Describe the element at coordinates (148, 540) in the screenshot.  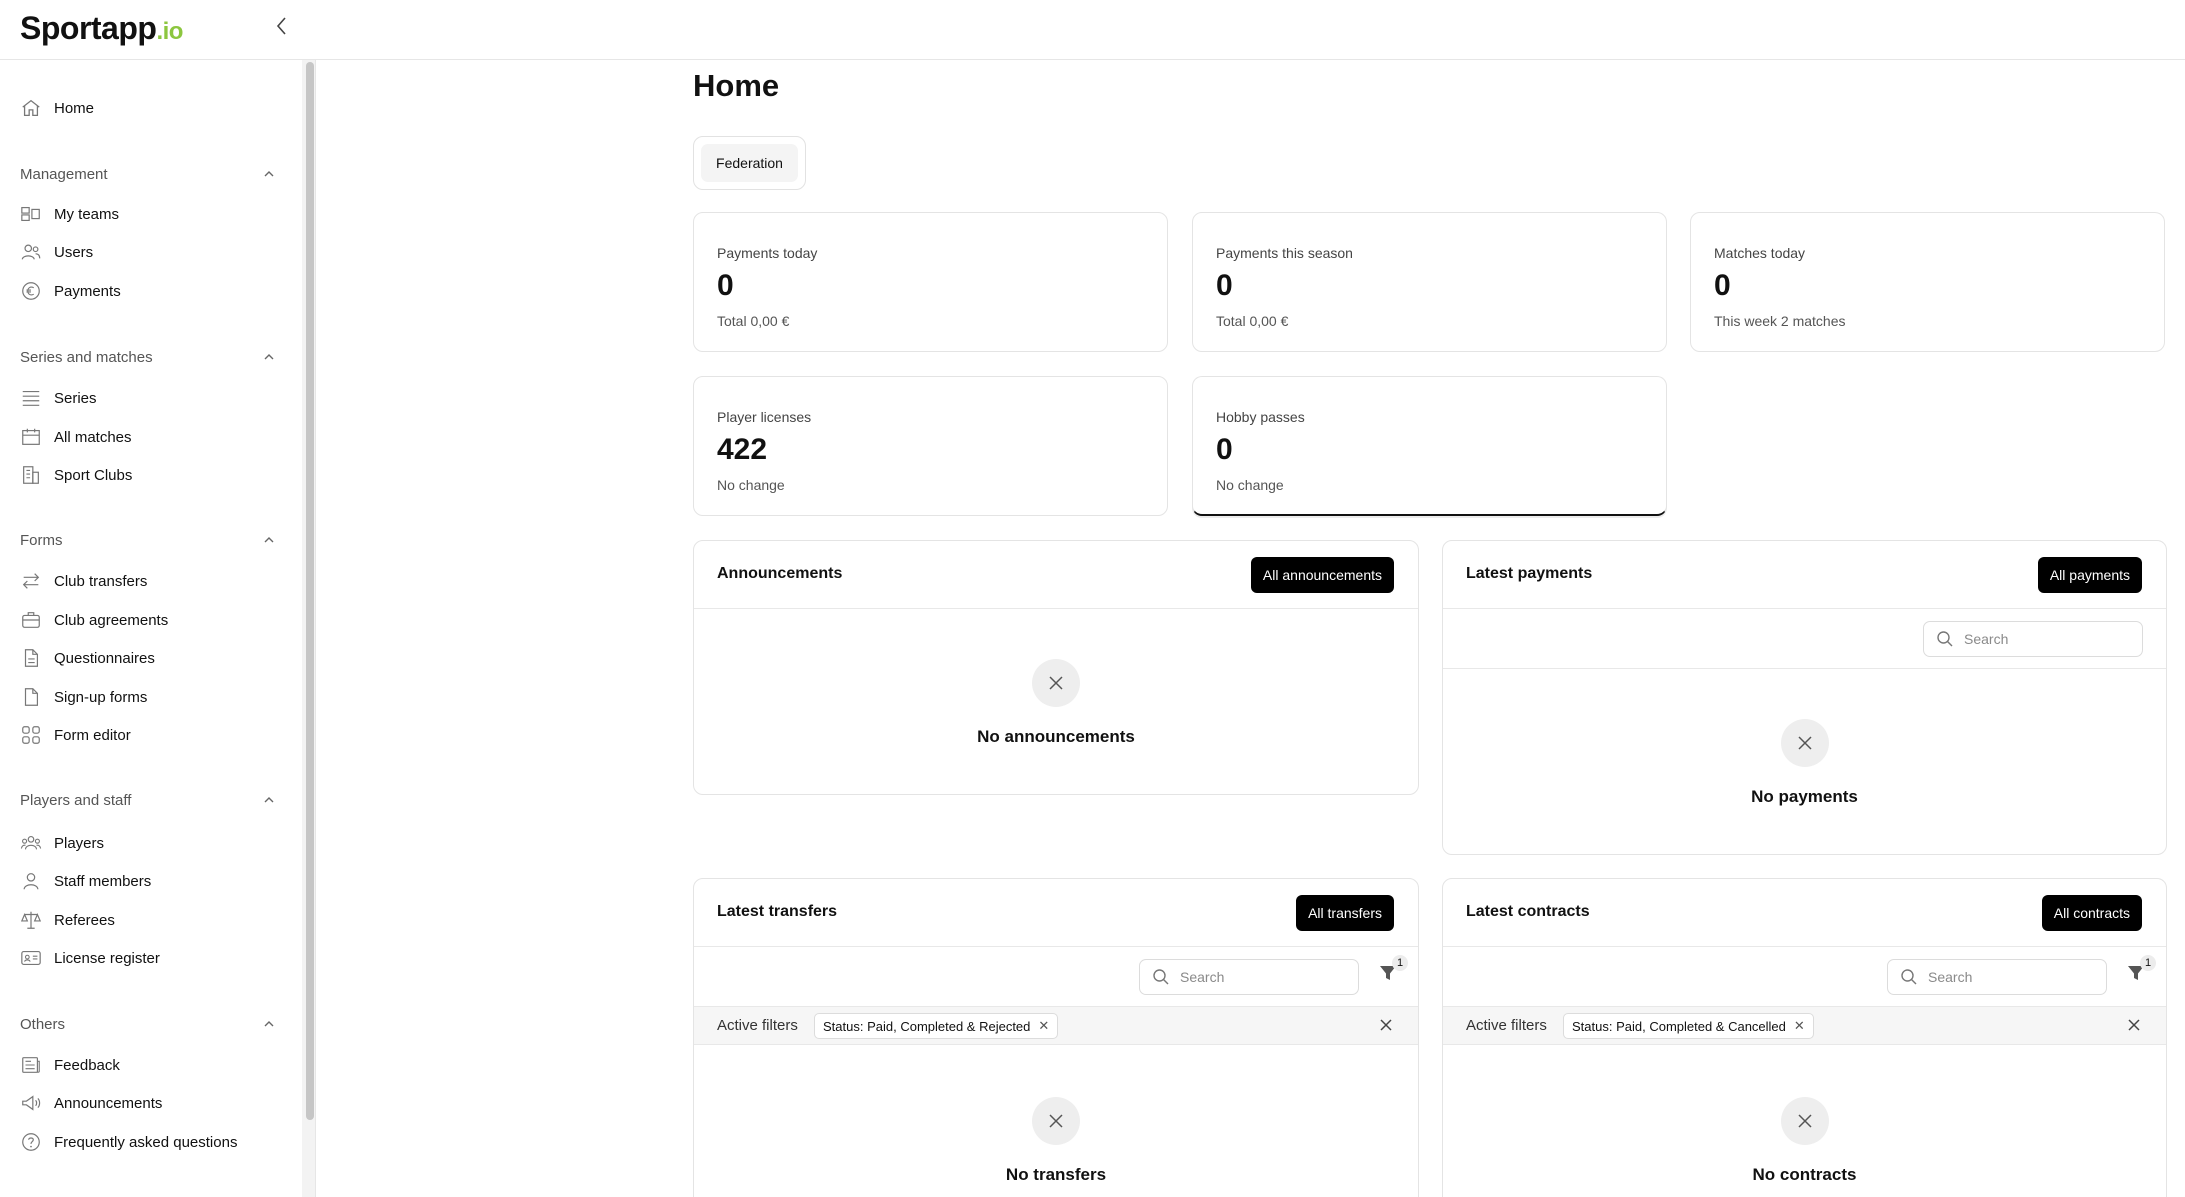
I see `sidebar-section-forms: Forms` at that location.